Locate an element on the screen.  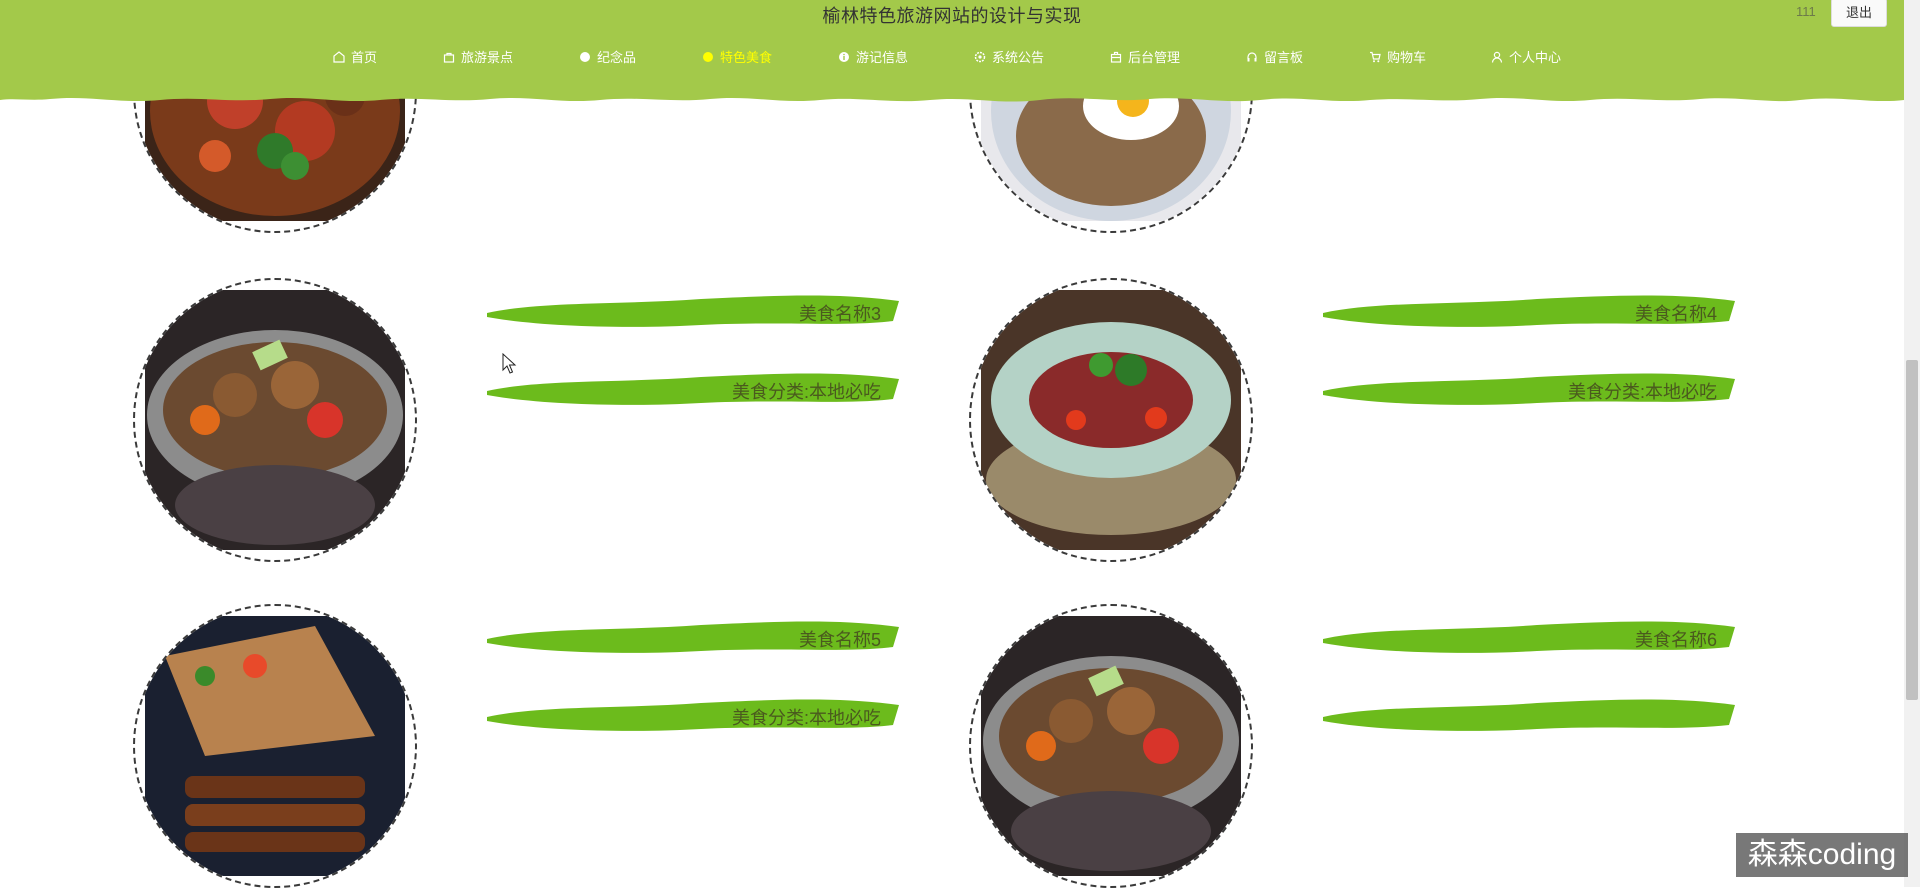
food-category-banner-3: 美食分类:本地必吃 is located at coordinates (691, 390).